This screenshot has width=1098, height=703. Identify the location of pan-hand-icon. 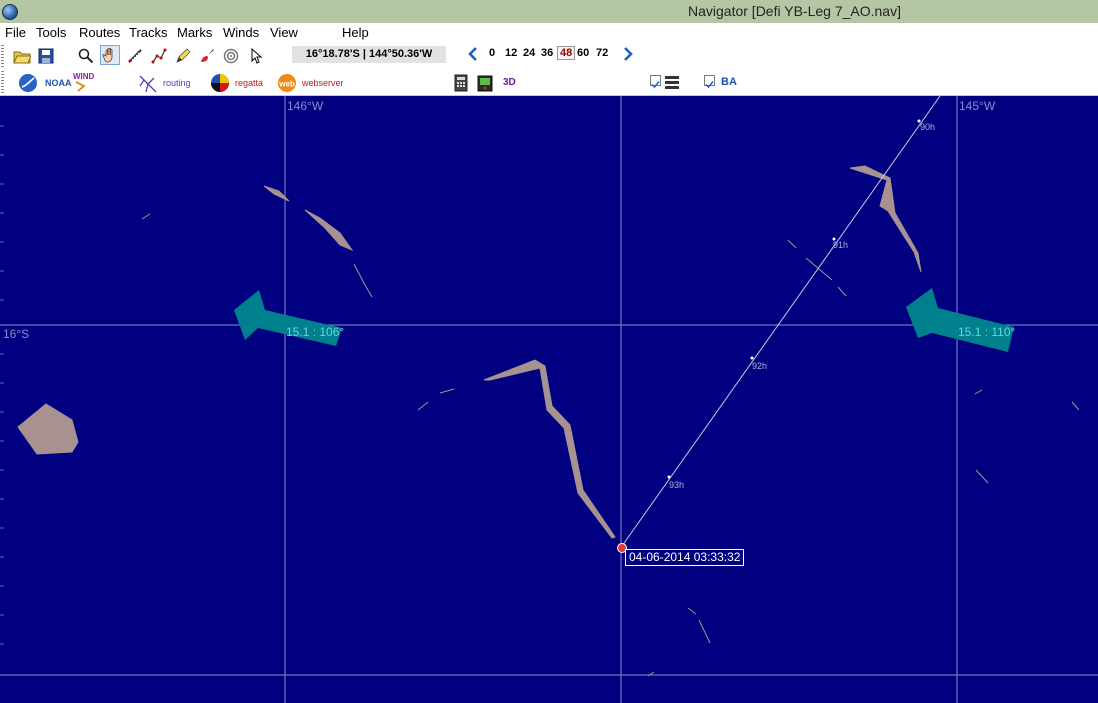
(110, 55).